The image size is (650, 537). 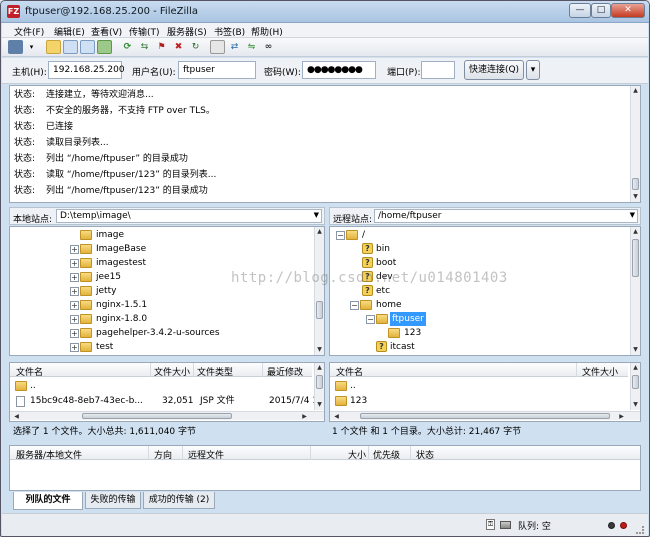 I want to click on site-manager-dropdown-icon: ▾, so click(x=31, y=47).